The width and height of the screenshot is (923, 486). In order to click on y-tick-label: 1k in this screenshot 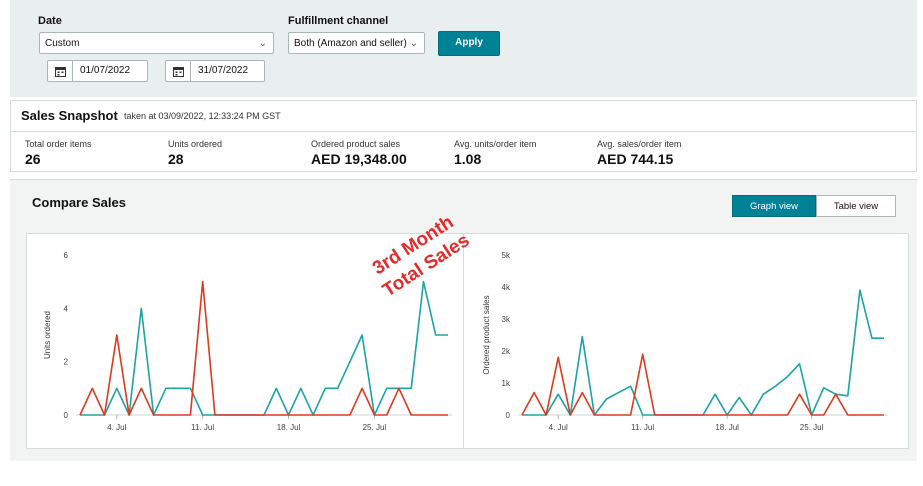, I will do `click(506, 383)`.